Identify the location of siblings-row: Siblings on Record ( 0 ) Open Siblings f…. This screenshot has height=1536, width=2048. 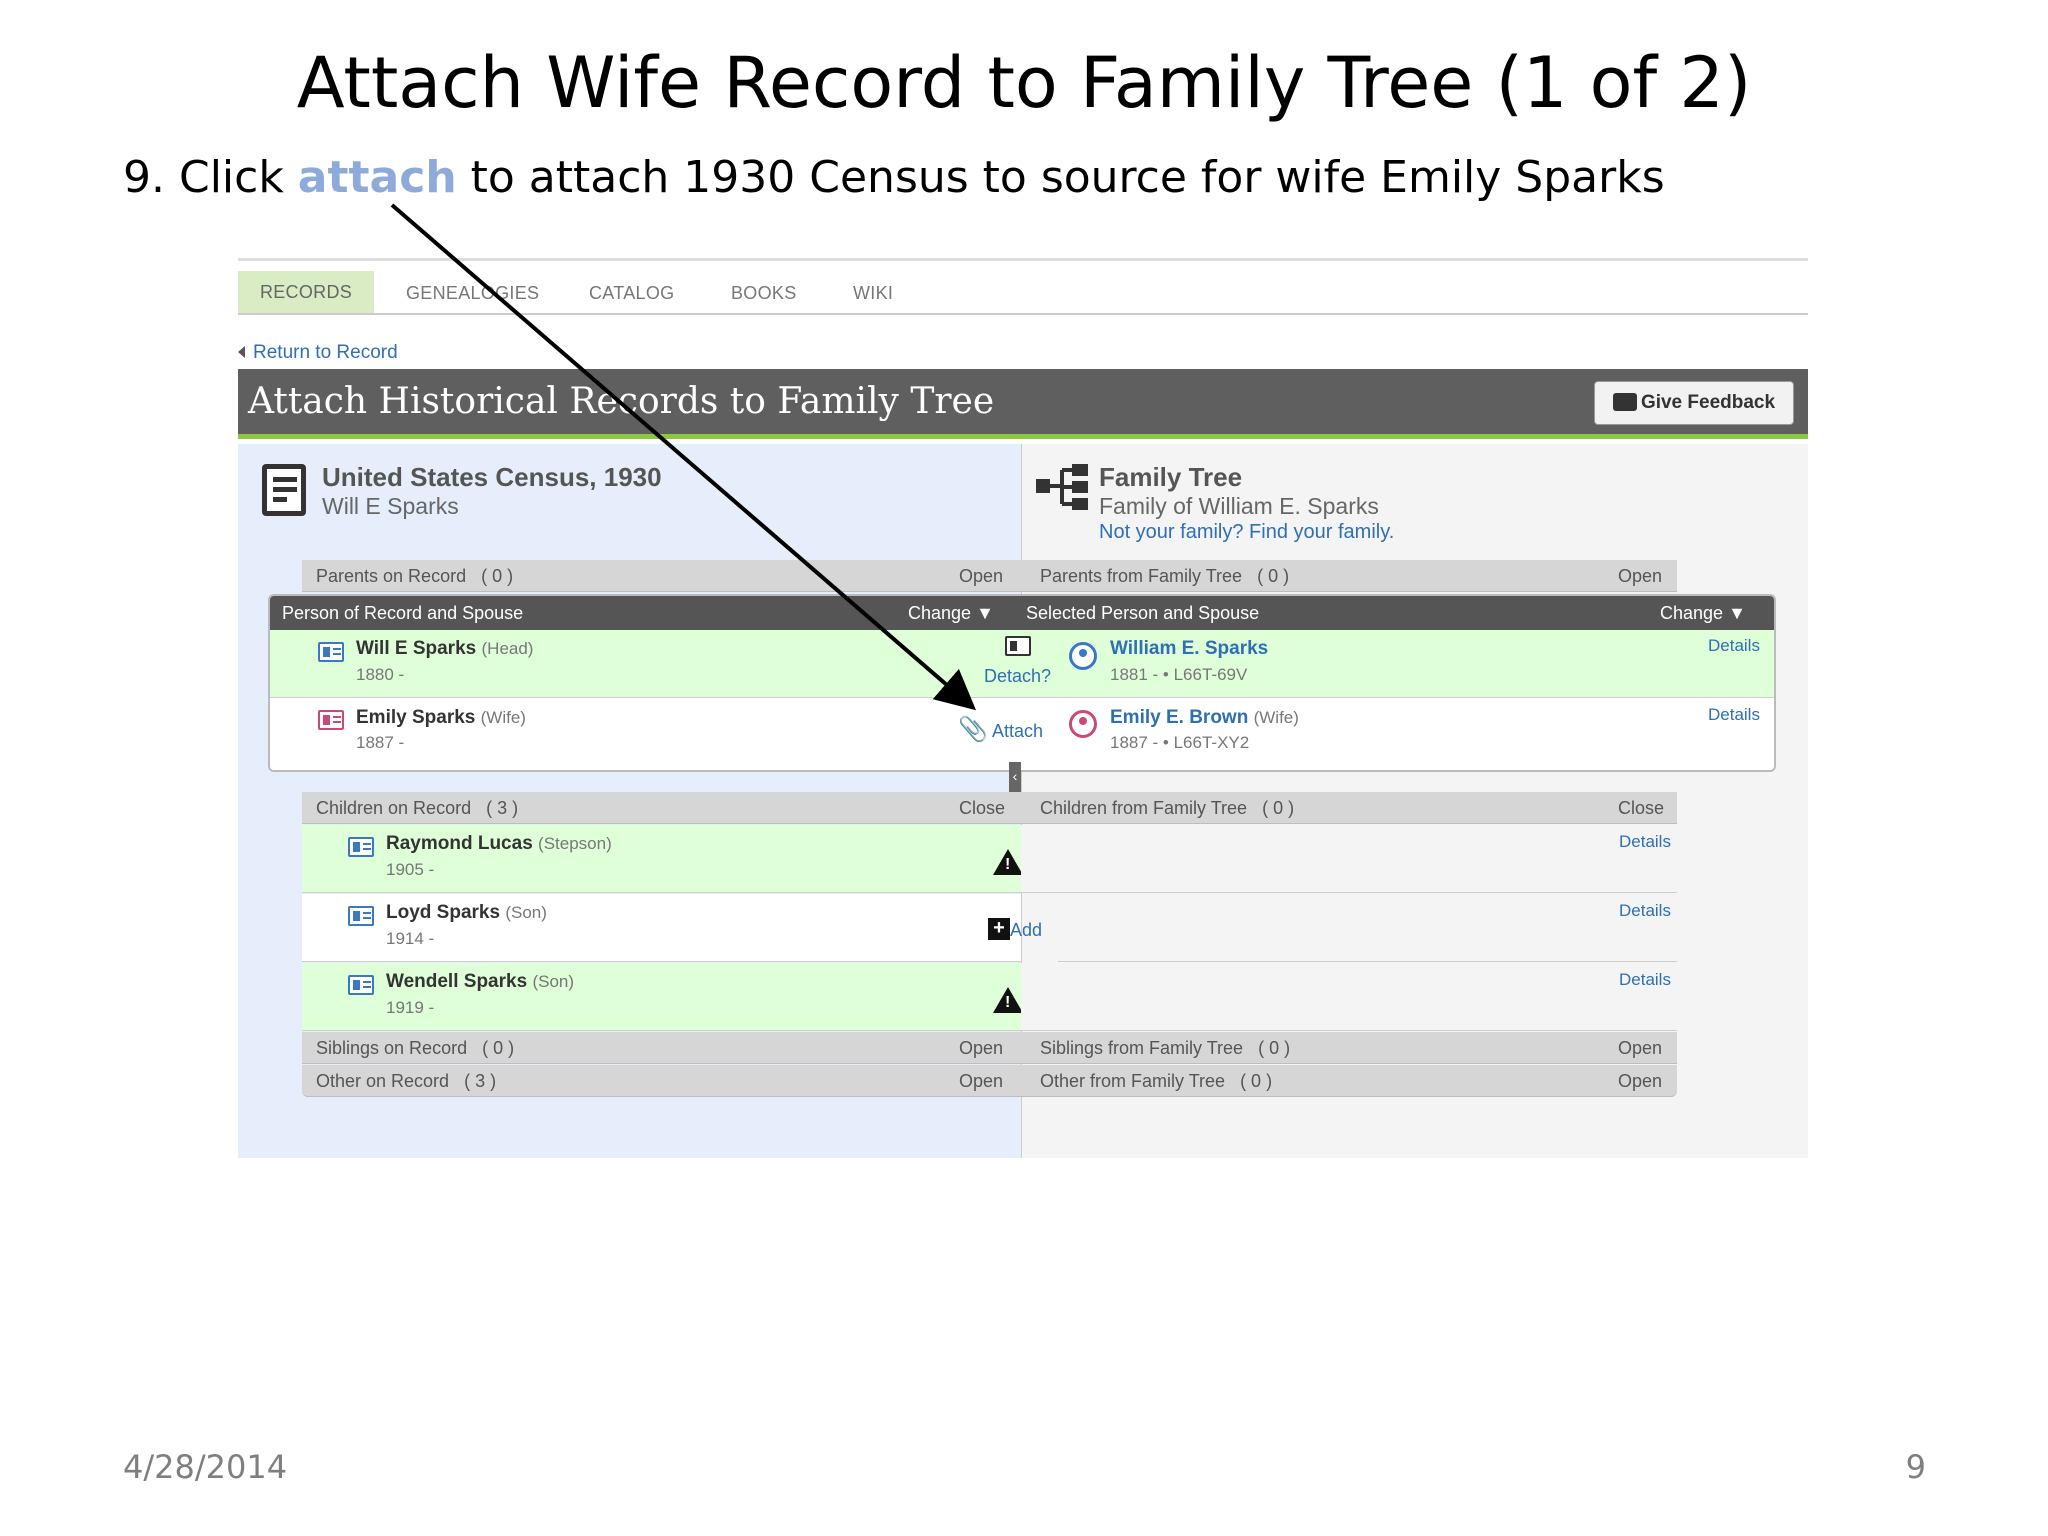
(989, 1048).